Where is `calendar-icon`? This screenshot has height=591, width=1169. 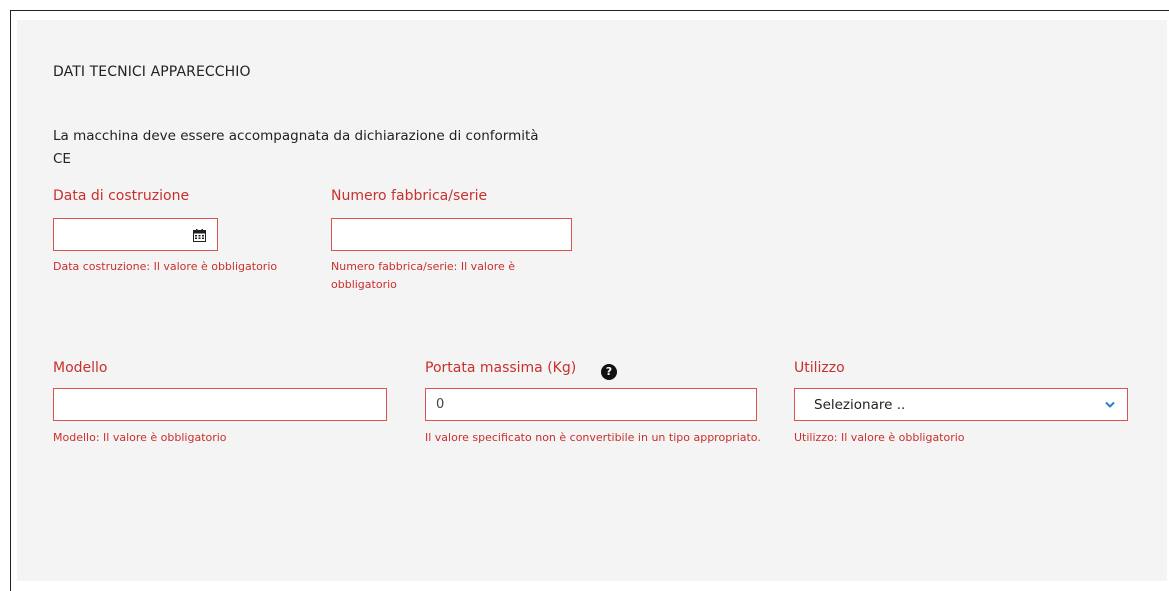 calendar-icon is located at coordinates (199, 235).